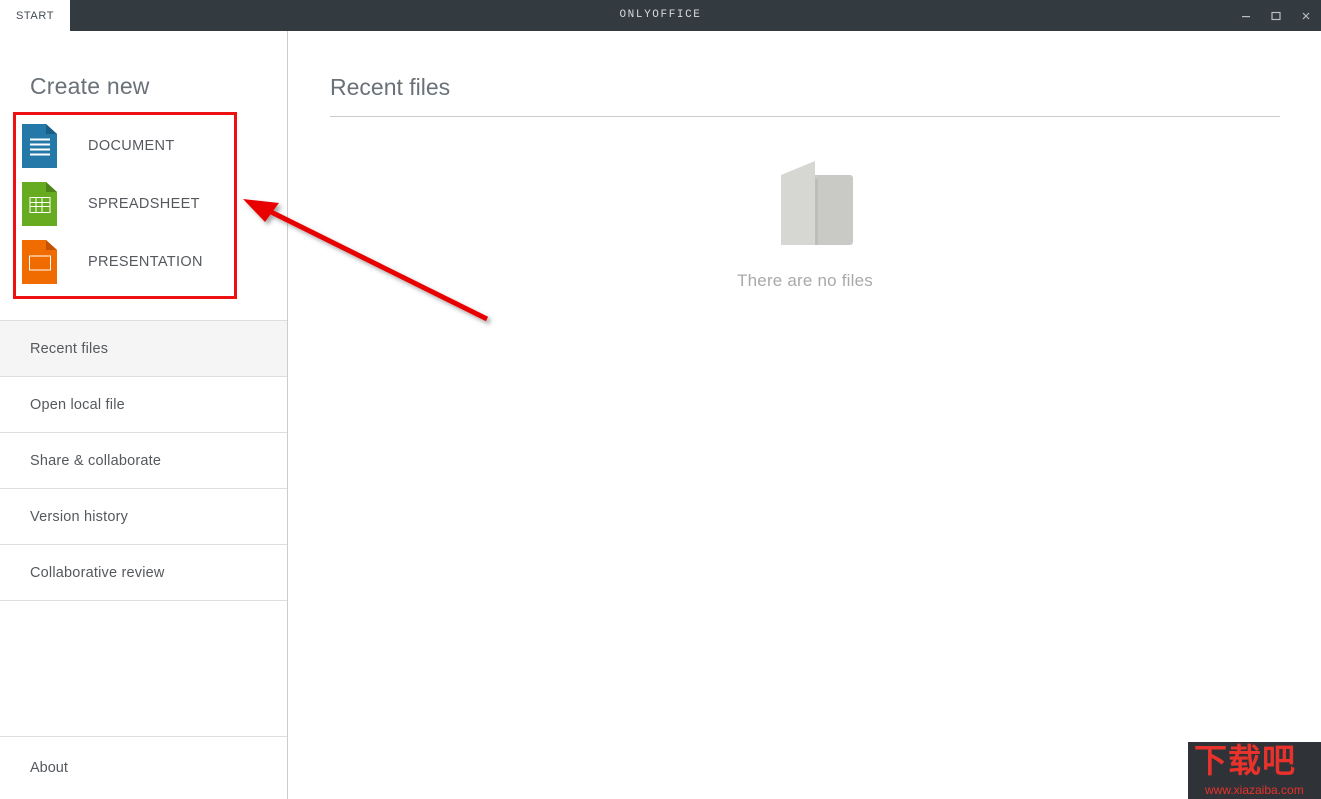  What do you see at coordinates (1245, 761) in the screenshot?
I see `watermark-text: 下载吧` at bounding box center [1245, 761].